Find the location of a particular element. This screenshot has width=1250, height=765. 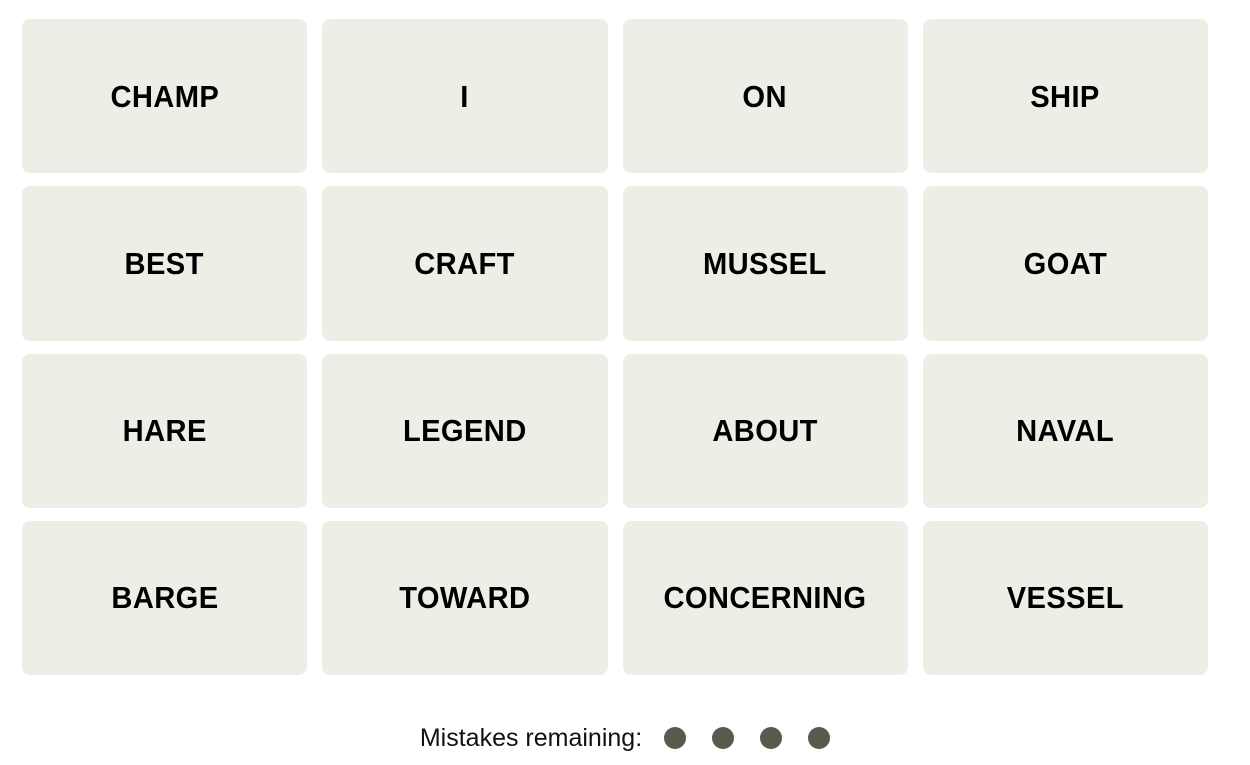

word-tile-label: TOWARD is located at coordinates (465, 598).